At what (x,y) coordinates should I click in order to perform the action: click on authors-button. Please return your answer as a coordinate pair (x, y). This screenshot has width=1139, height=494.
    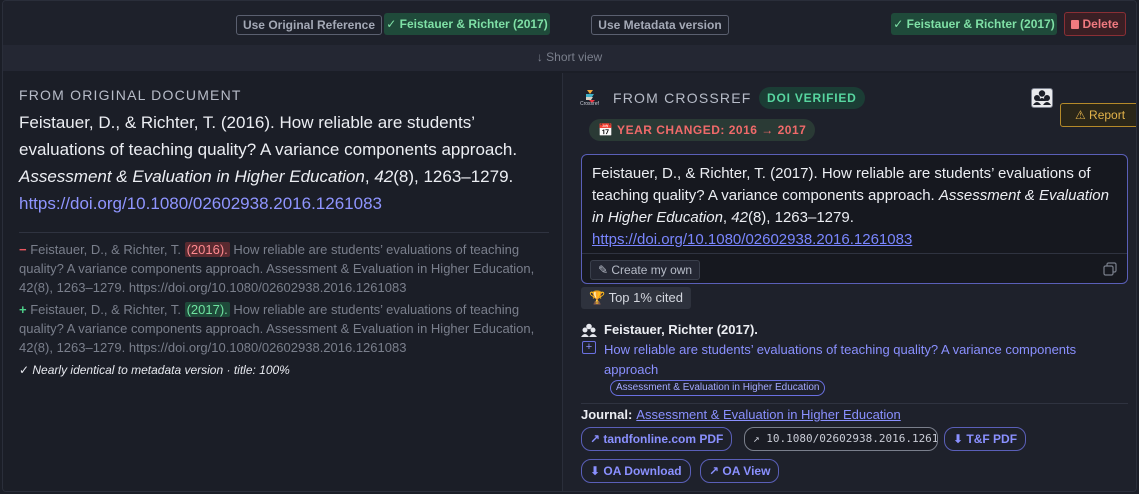
    Looking at the image, I should click on (1042, 98).